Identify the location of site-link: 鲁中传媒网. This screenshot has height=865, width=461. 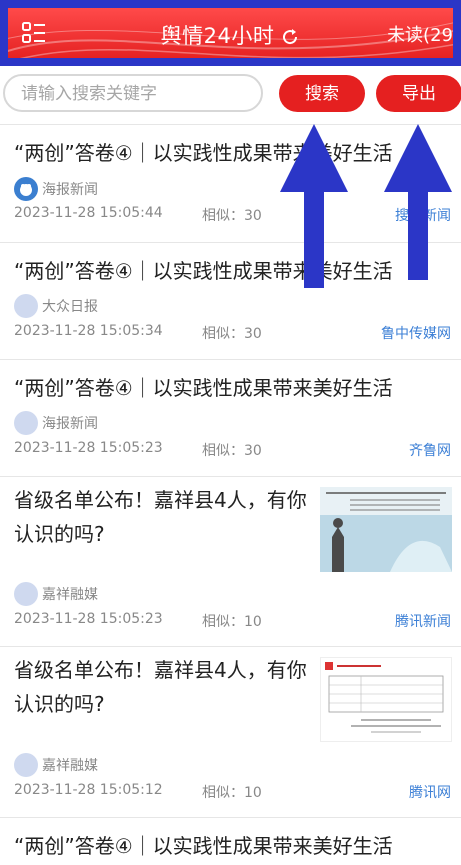
(416, 333).